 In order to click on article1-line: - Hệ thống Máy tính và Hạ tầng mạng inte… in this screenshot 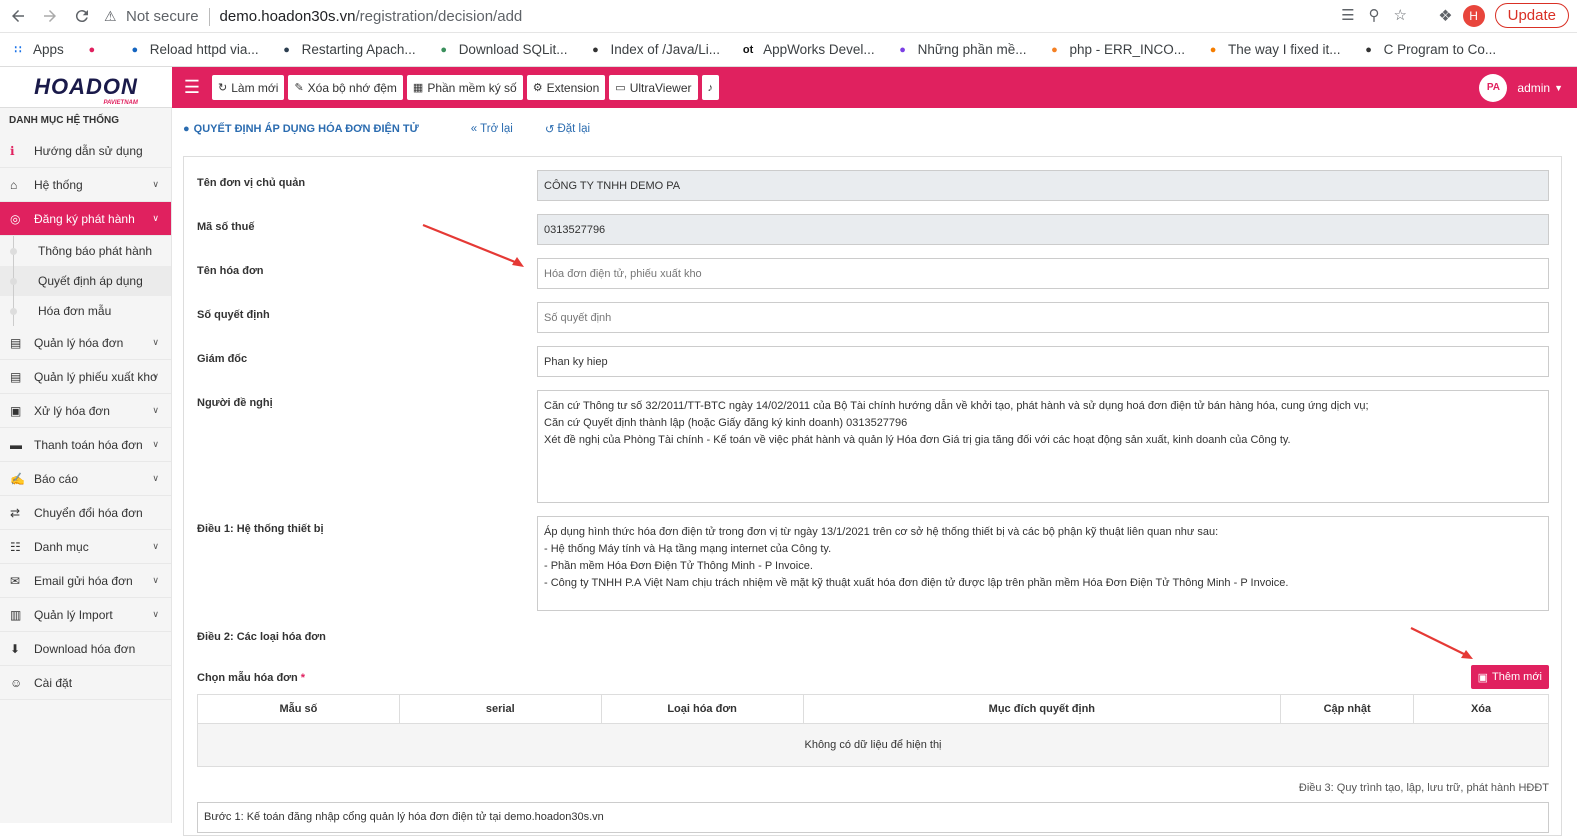, I will do `click(688, 549)`.